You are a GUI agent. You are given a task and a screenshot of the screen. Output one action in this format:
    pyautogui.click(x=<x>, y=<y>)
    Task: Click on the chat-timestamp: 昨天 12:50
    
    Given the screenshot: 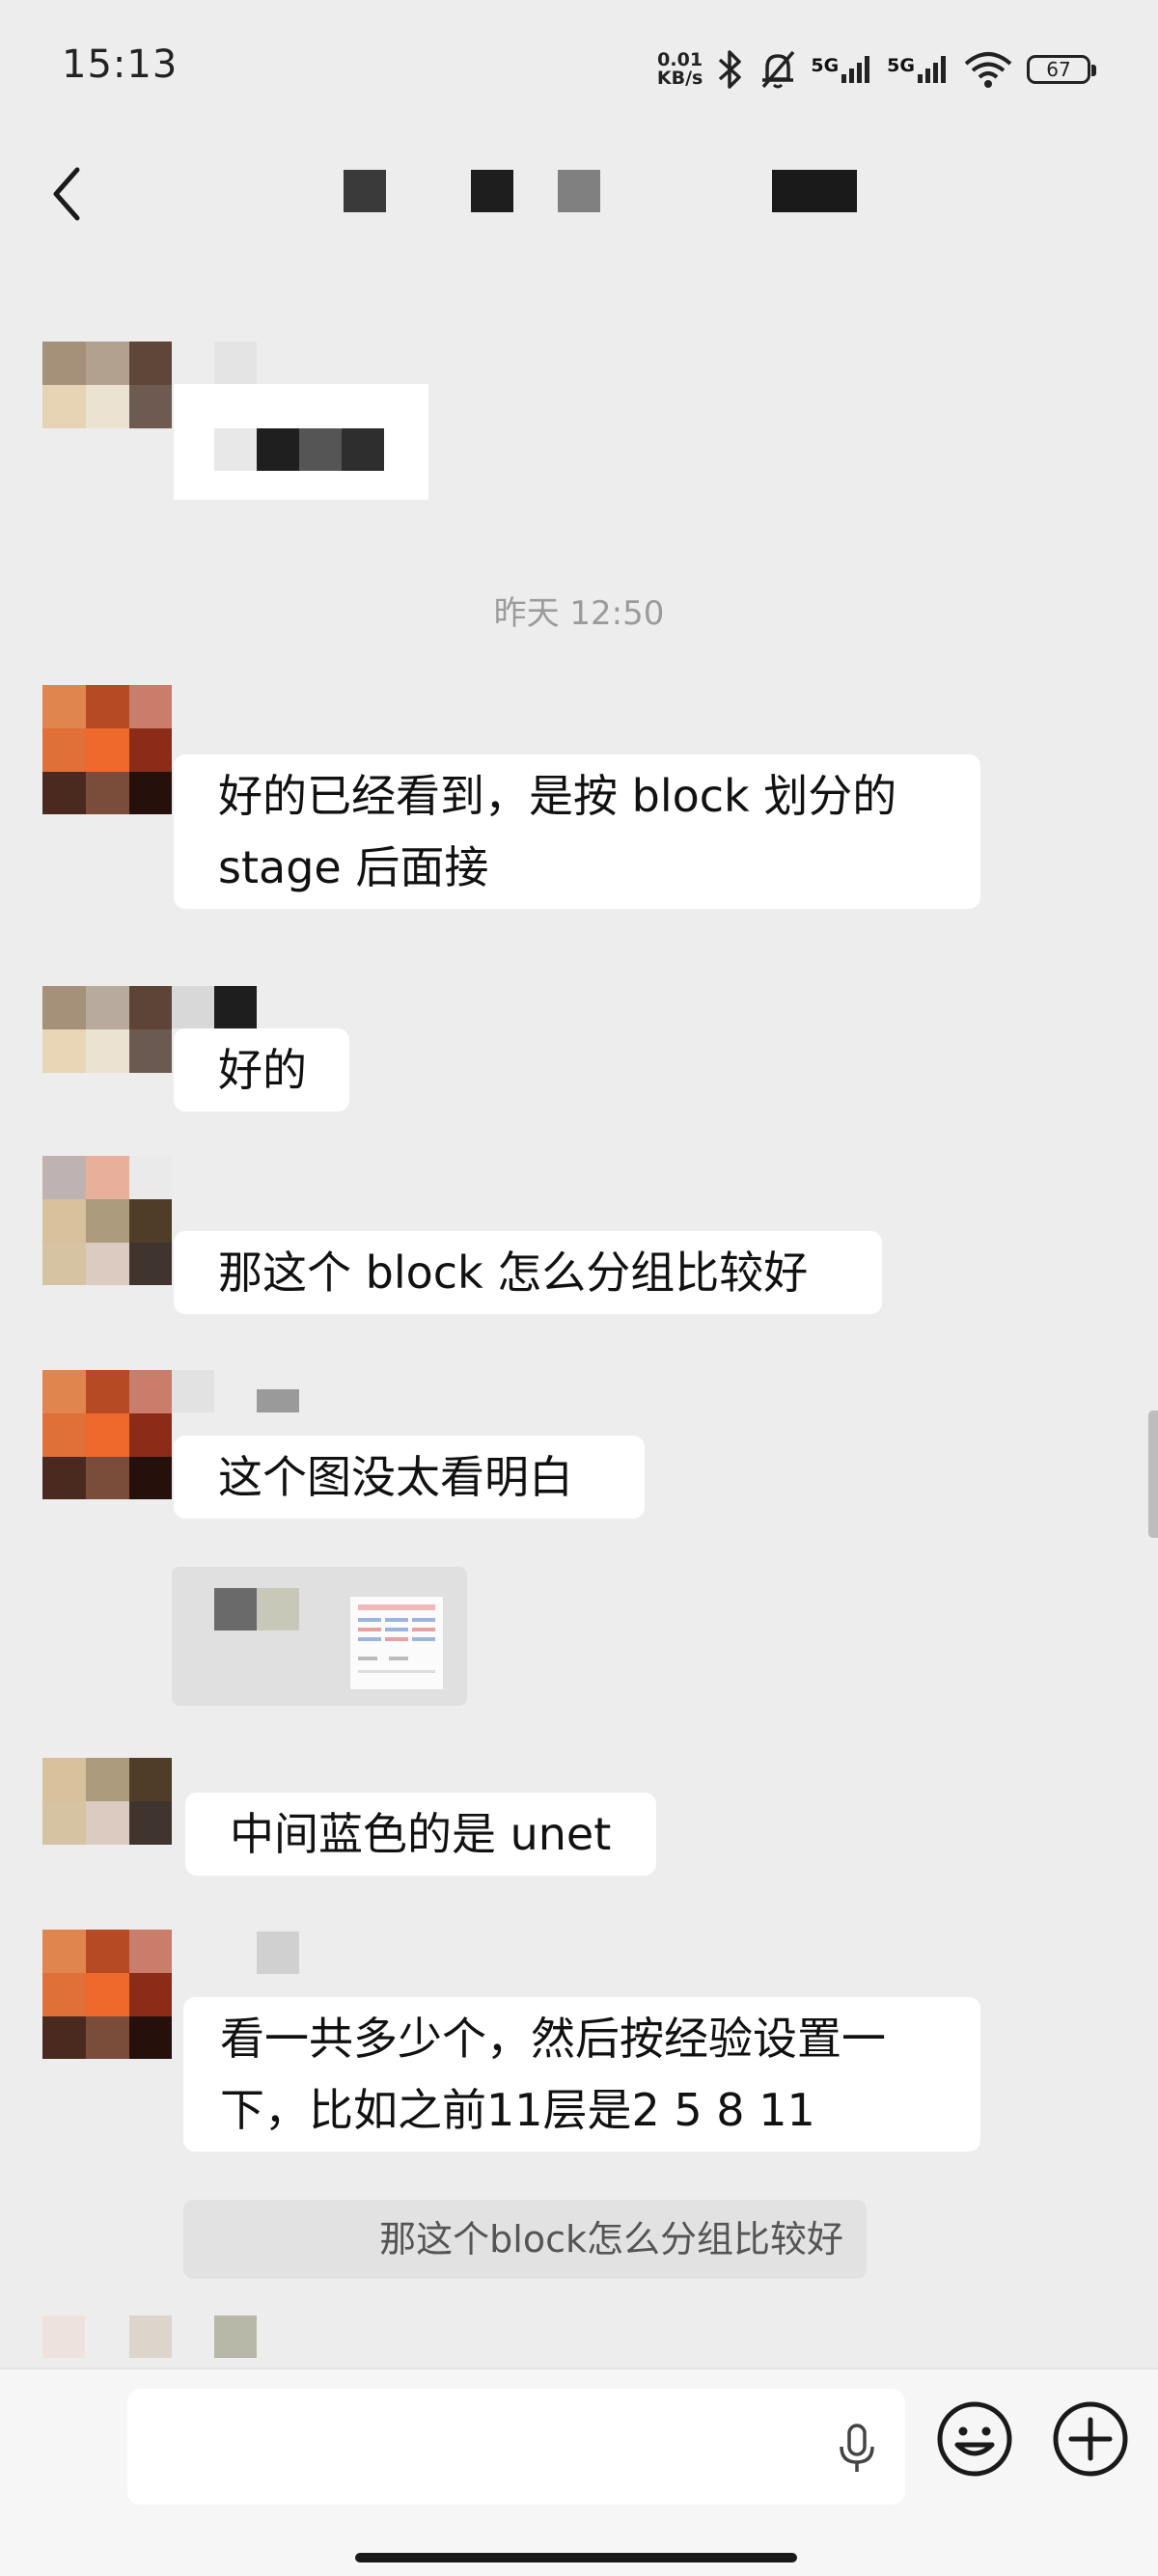 What is the action you would take?
    pyautogui.click(x=579, y=614)
    